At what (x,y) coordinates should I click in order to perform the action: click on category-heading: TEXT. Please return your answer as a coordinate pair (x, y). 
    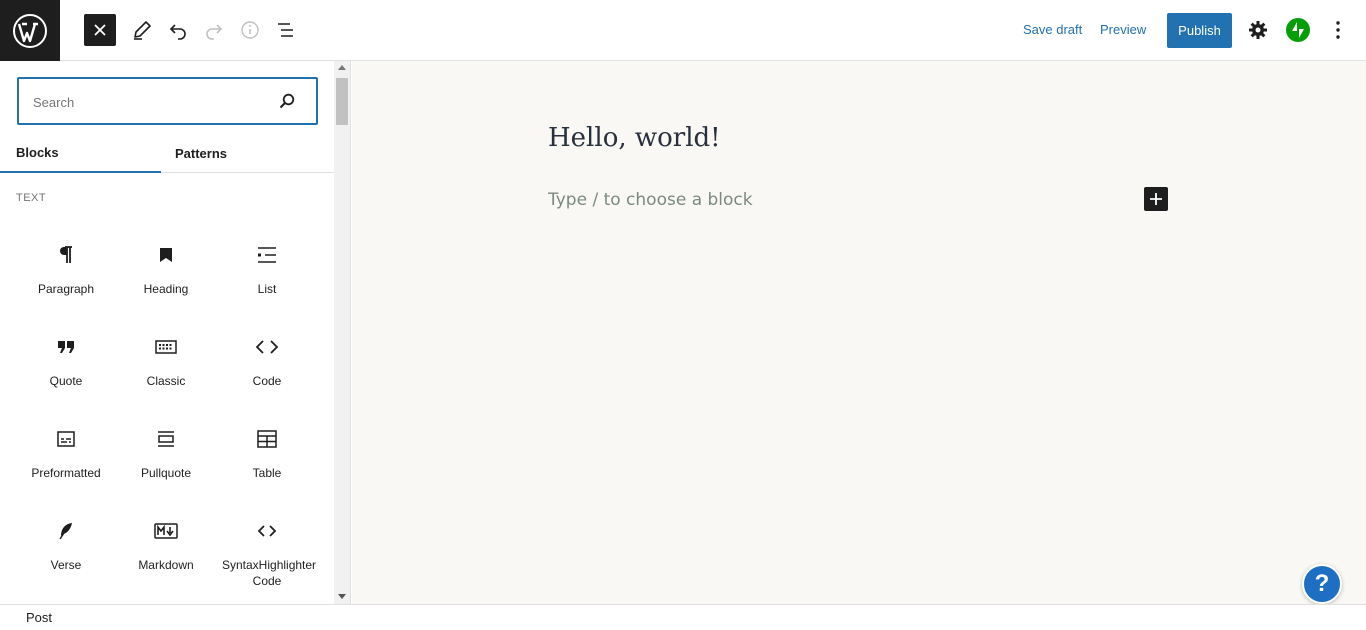
    Looking at the image, I should click on (31, 198).